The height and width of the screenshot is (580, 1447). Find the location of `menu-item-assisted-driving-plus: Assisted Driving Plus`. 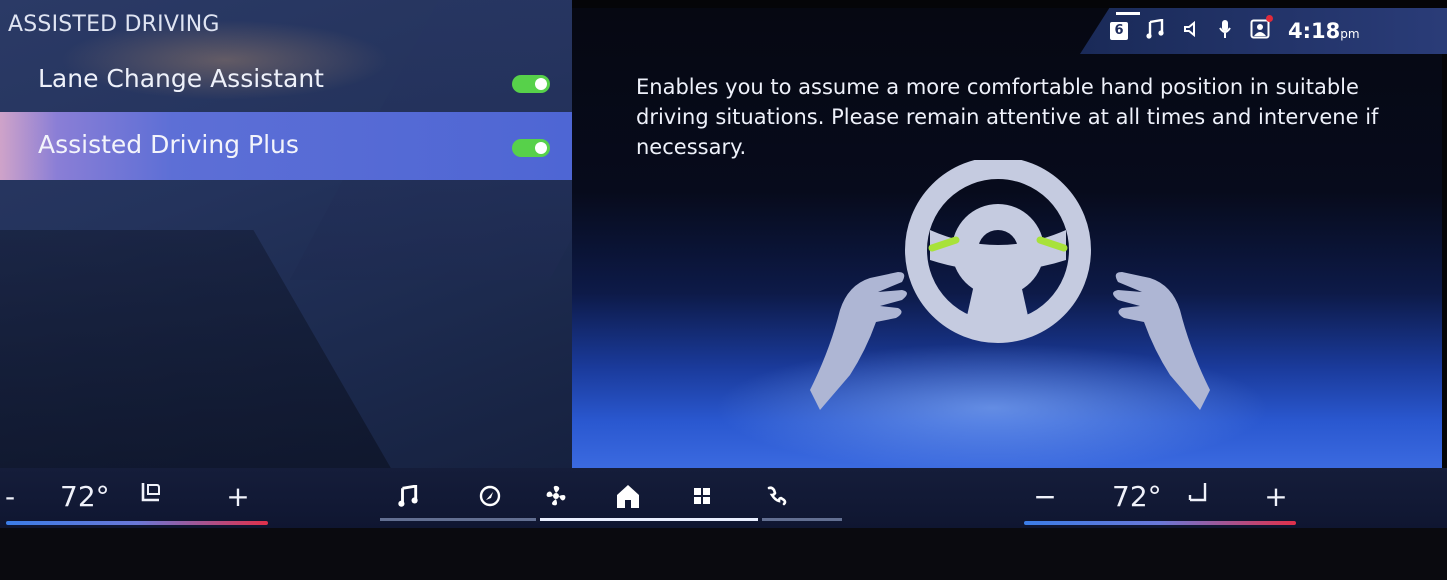

menu-item-assisted-driving-plus: Assisted Driving Plus is located at coordinates (286, 146).